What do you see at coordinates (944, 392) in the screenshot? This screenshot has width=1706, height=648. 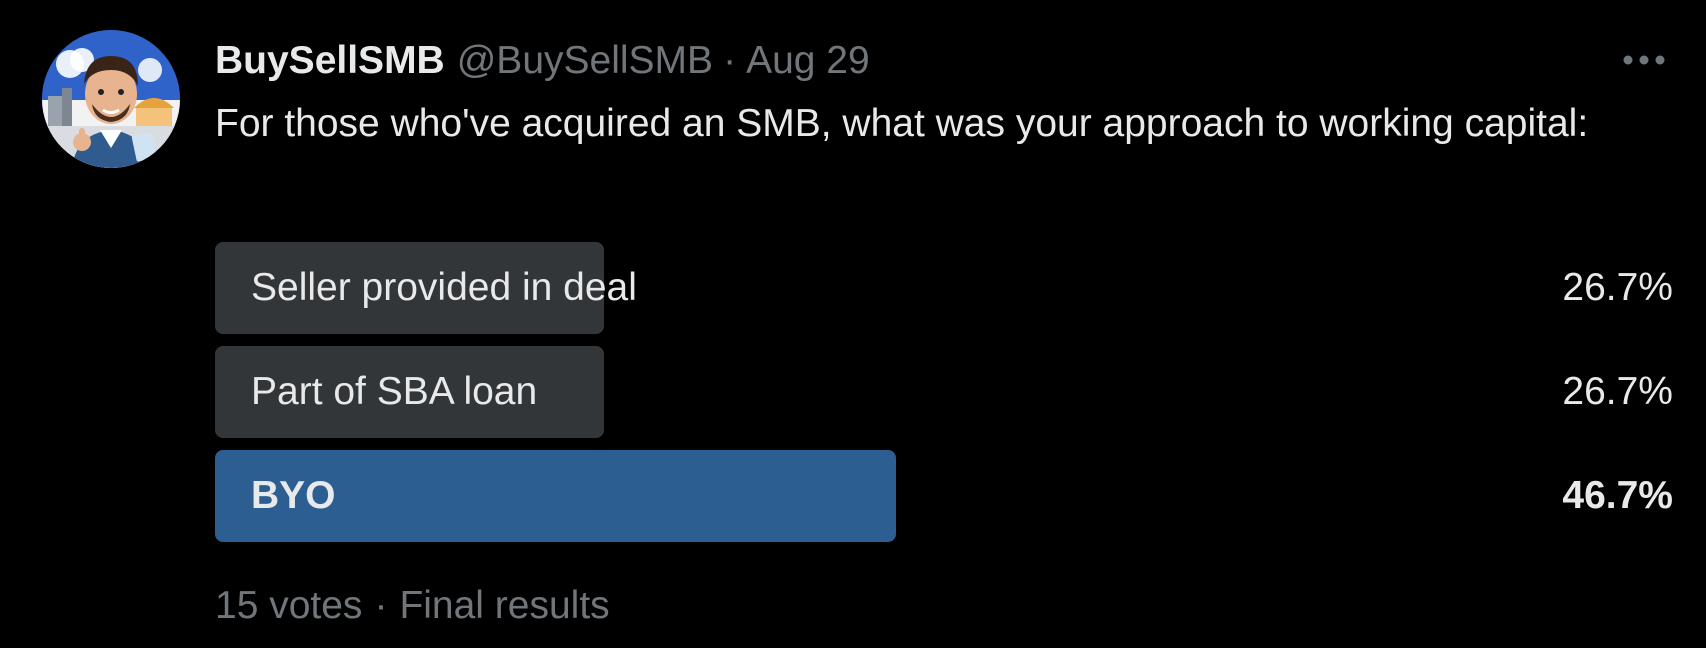 I see `poll-option: Part of SBA loan 26.7%` at bounding box center [944, 392].